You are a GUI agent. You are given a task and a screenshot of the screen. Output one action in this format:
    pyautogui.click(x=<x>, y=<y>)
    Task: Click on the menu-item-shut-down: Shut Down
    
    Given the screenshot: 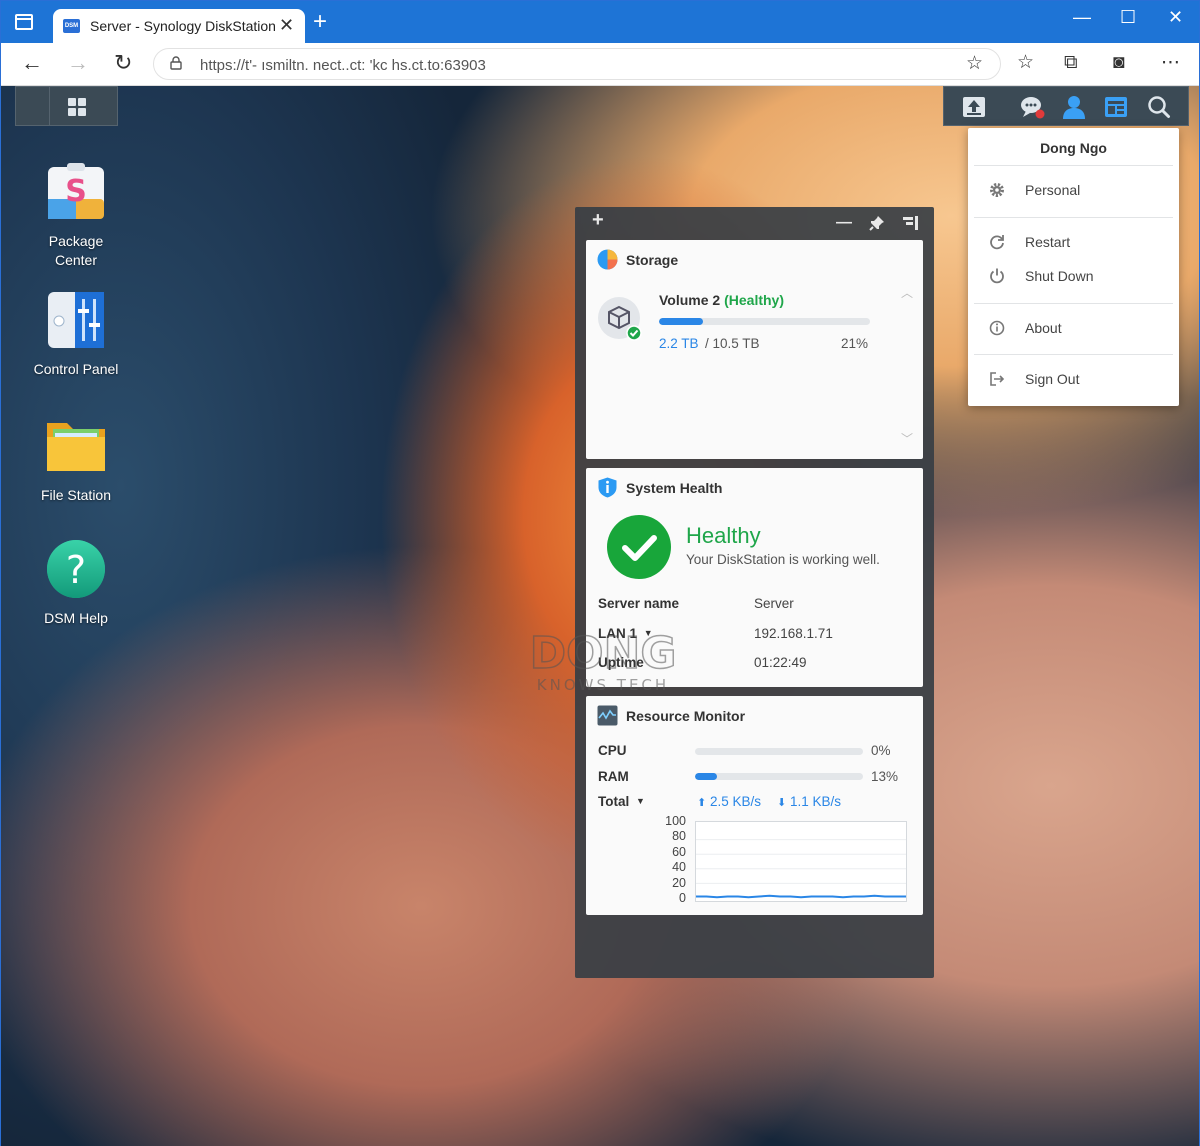 What is the action you would take?
    pyautogui.click(x=1073, y=277)
    